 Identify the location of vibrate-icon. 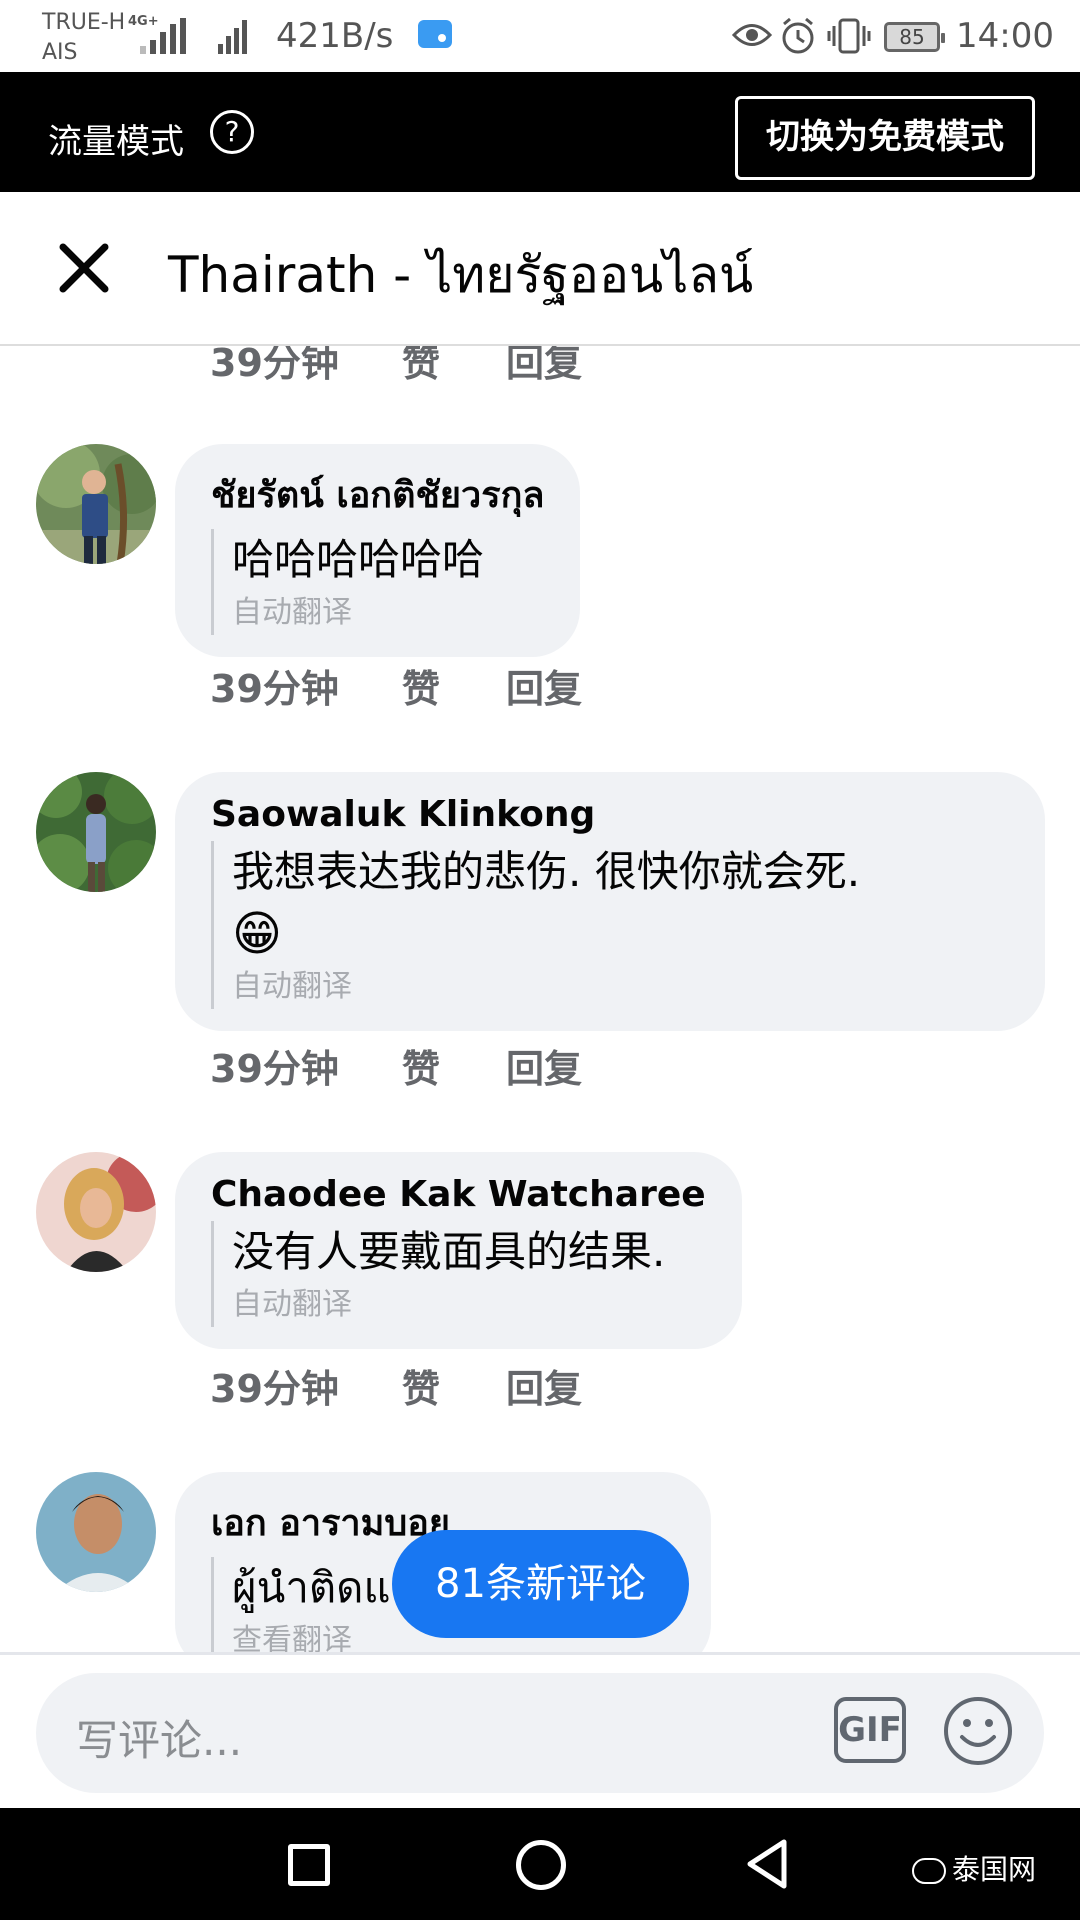
(849, 36).